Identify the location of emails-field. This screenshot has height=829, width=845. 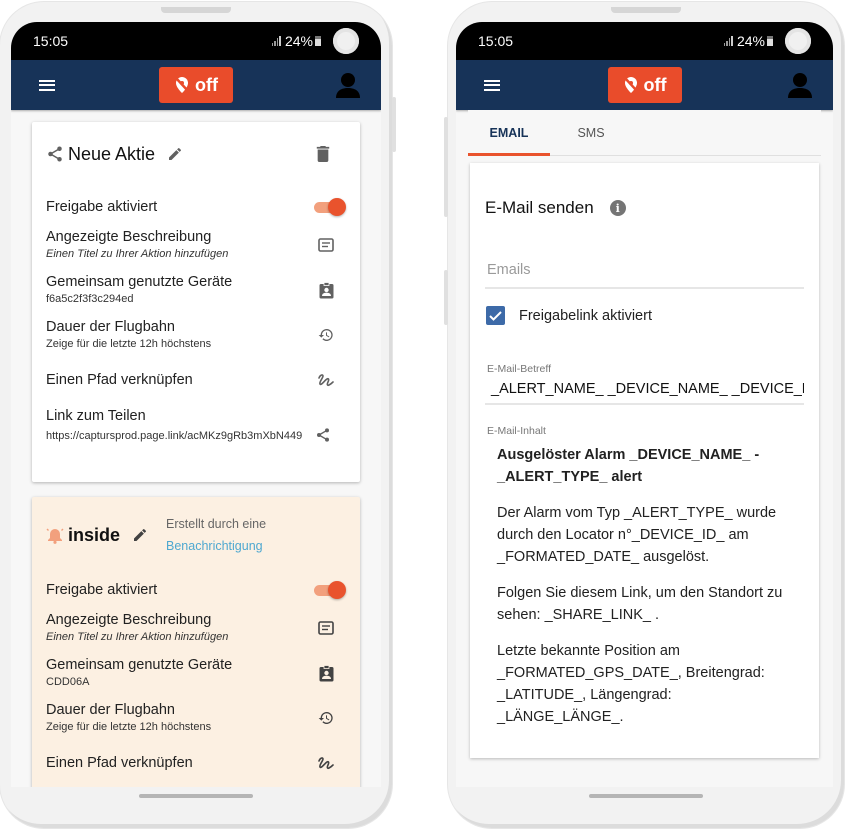
(644, 271).